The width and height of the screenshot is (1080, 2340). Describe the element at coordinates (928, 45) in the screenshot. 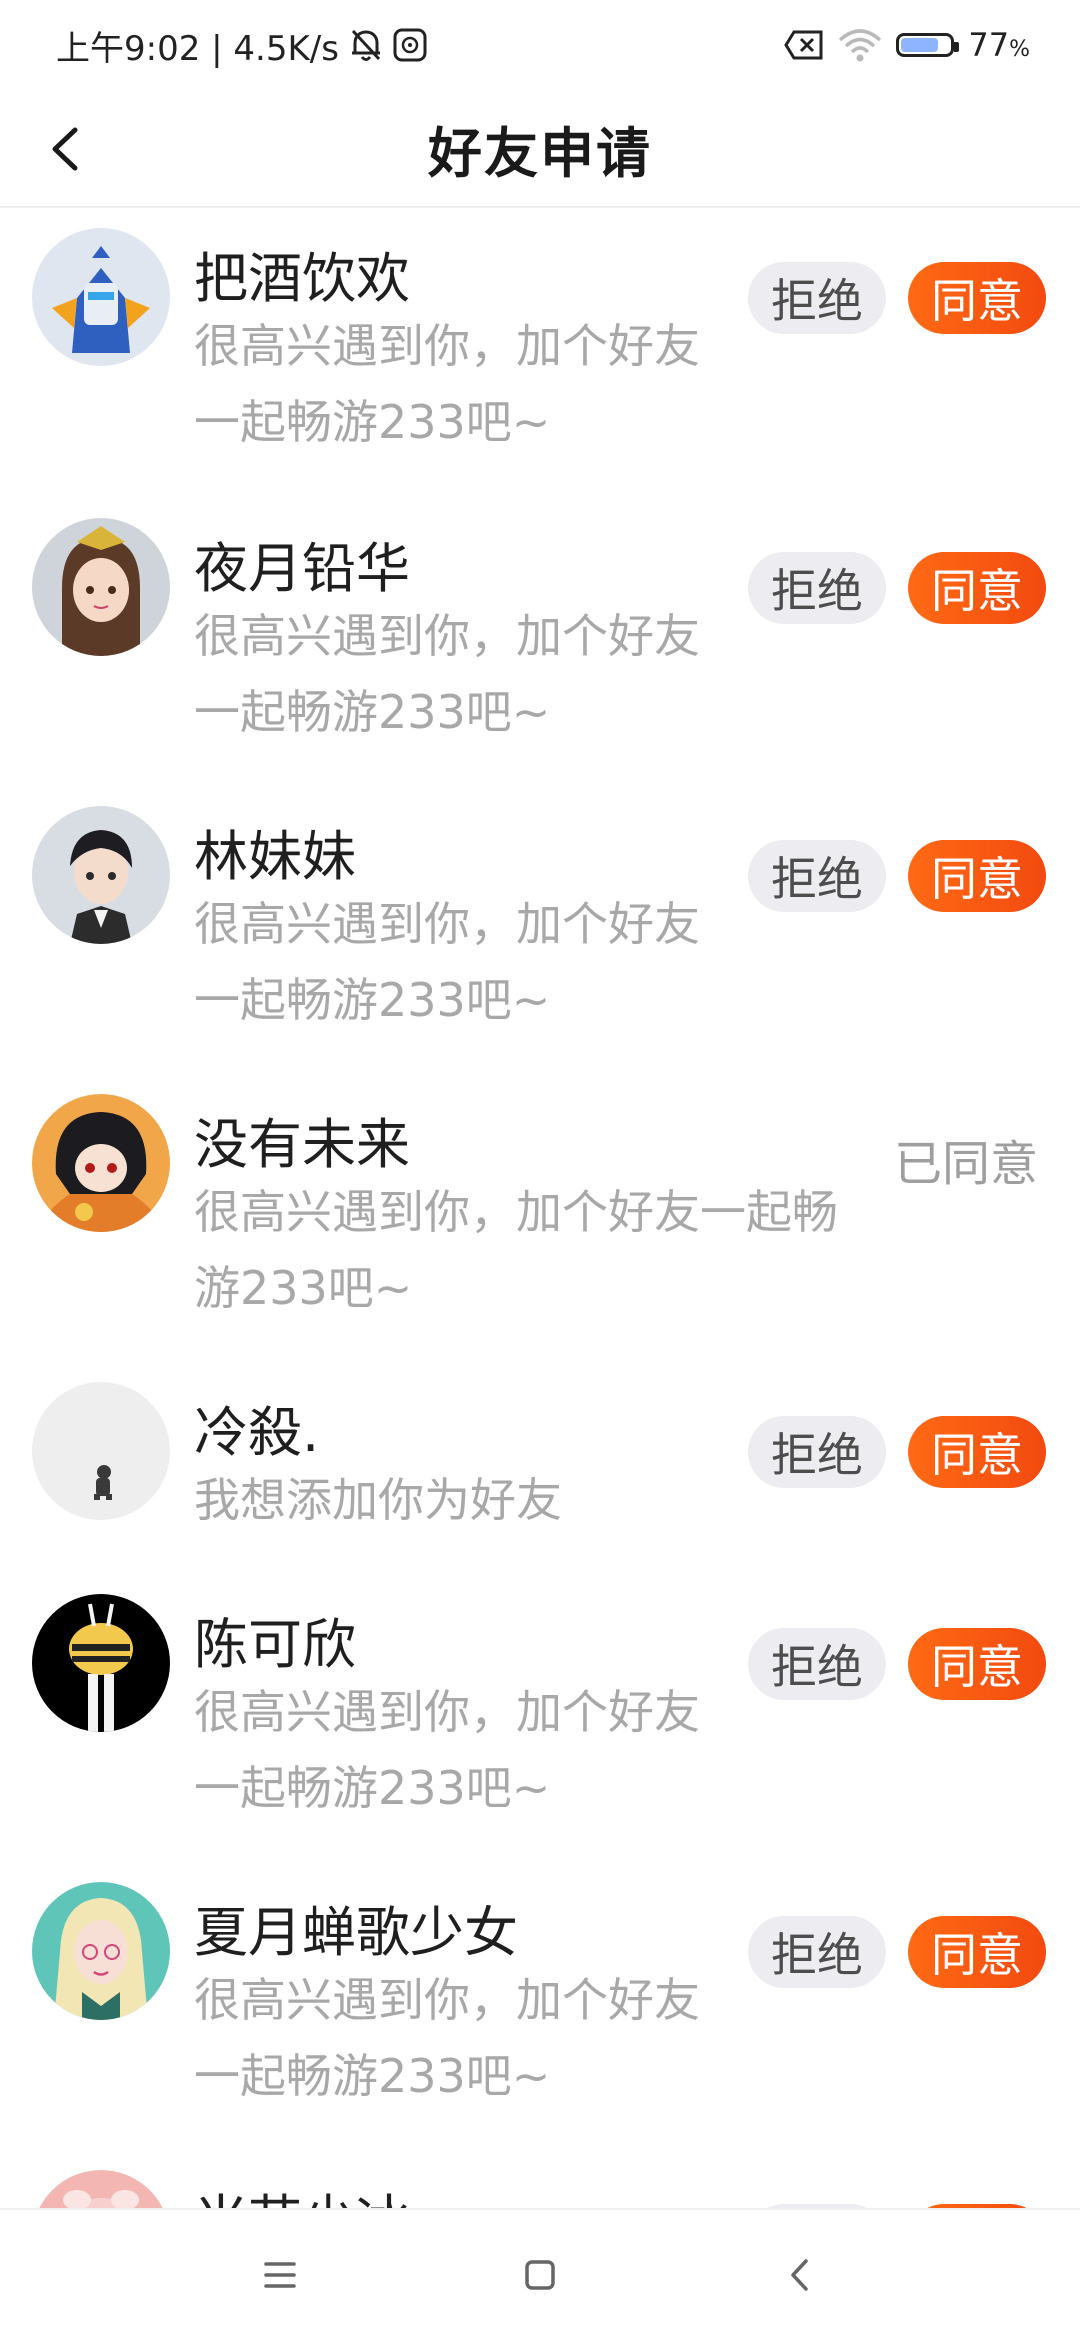

I see `battery-icon` at that location.